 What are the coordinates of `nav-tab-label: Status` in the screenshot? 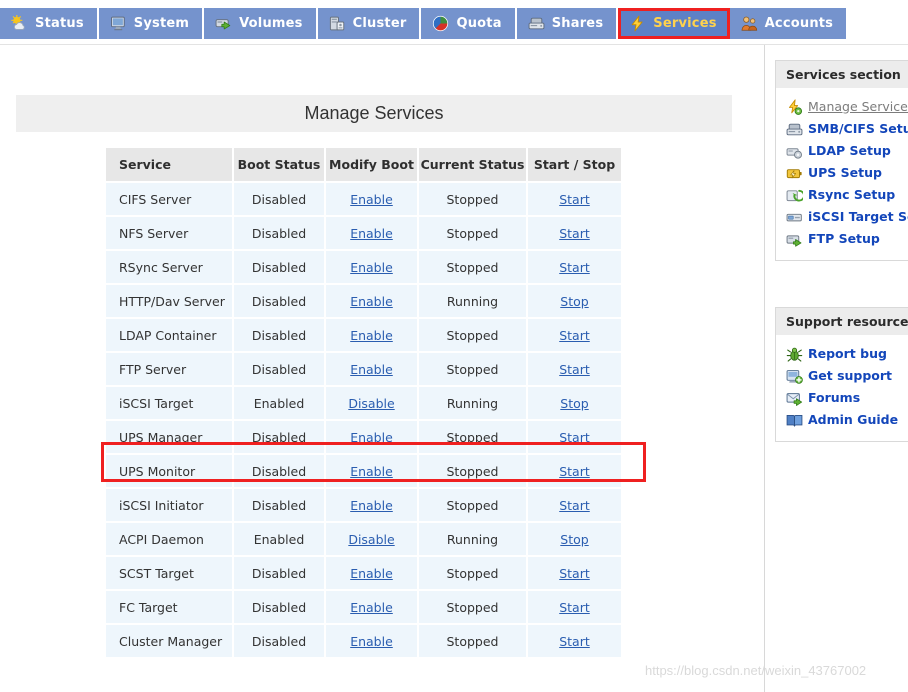 It's located at (59, 23).